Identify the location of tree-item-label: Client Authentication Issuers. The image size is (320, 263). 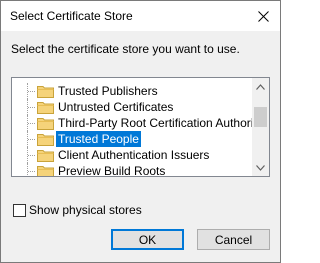
(133, 155).